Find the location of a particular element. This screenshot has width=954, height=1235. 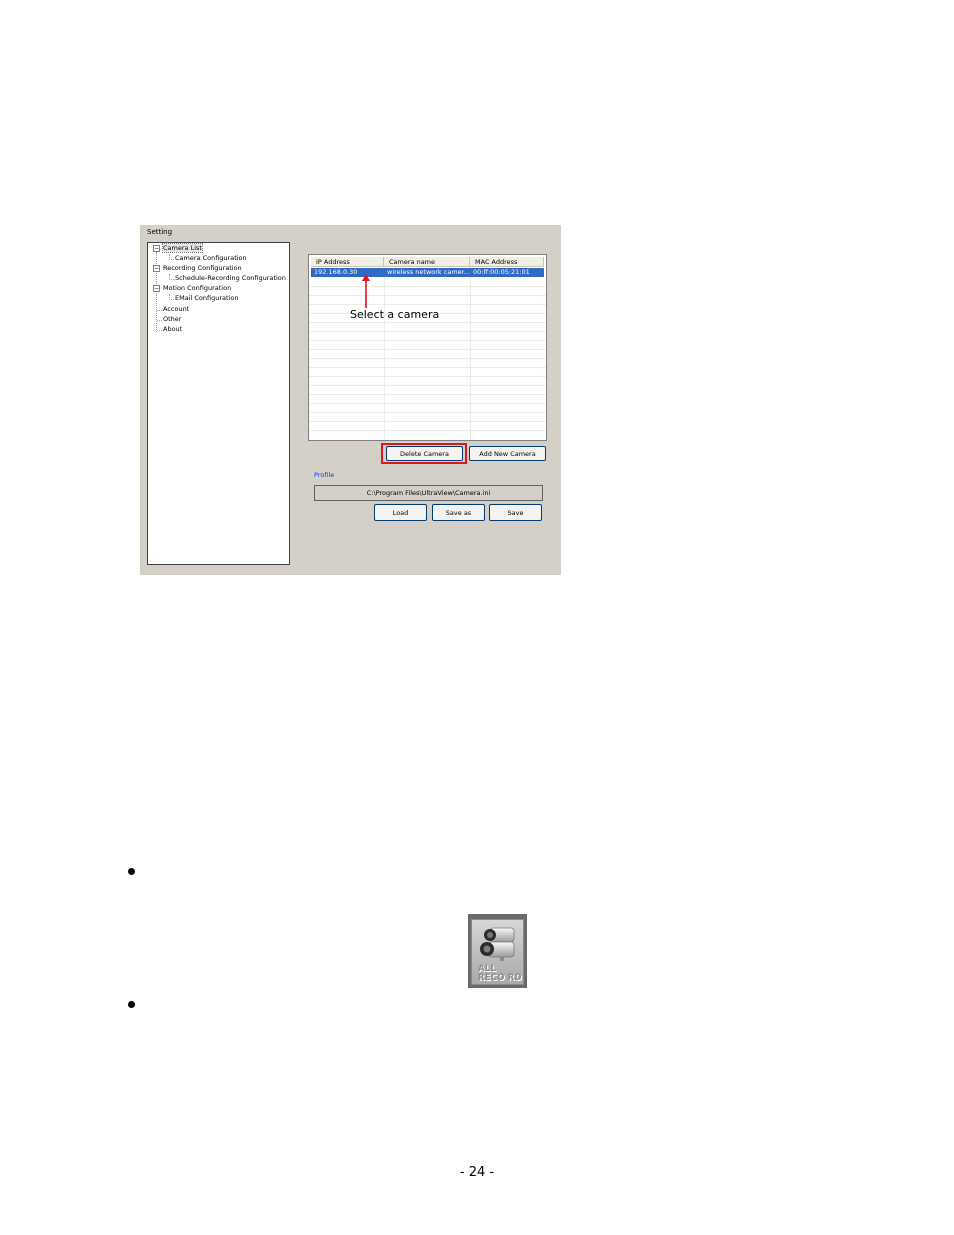

column-header-ip-address: IP Address is located at coordinates (347, 262).